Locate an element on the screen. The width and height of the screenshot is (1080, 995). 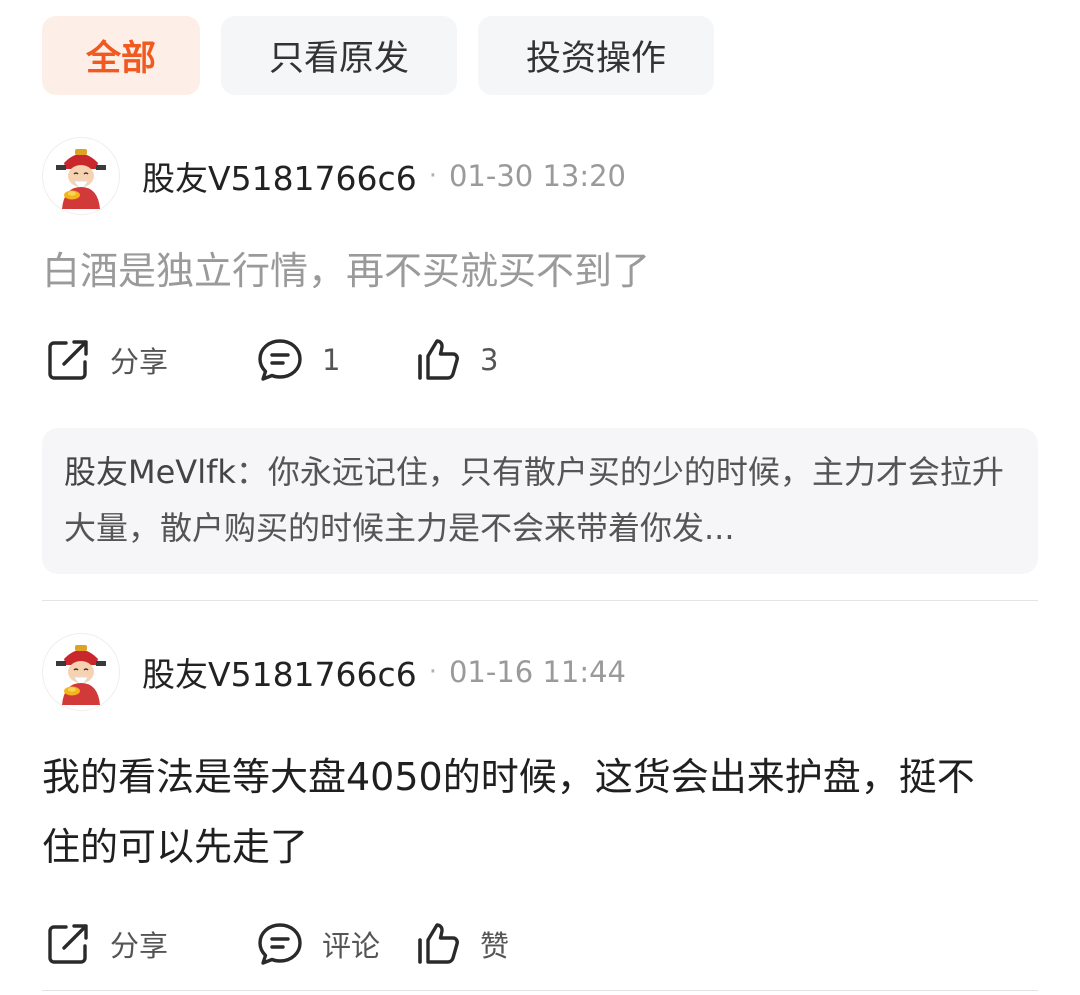
post-actions: 分享 1 3 is located at coordinates (540, 360).